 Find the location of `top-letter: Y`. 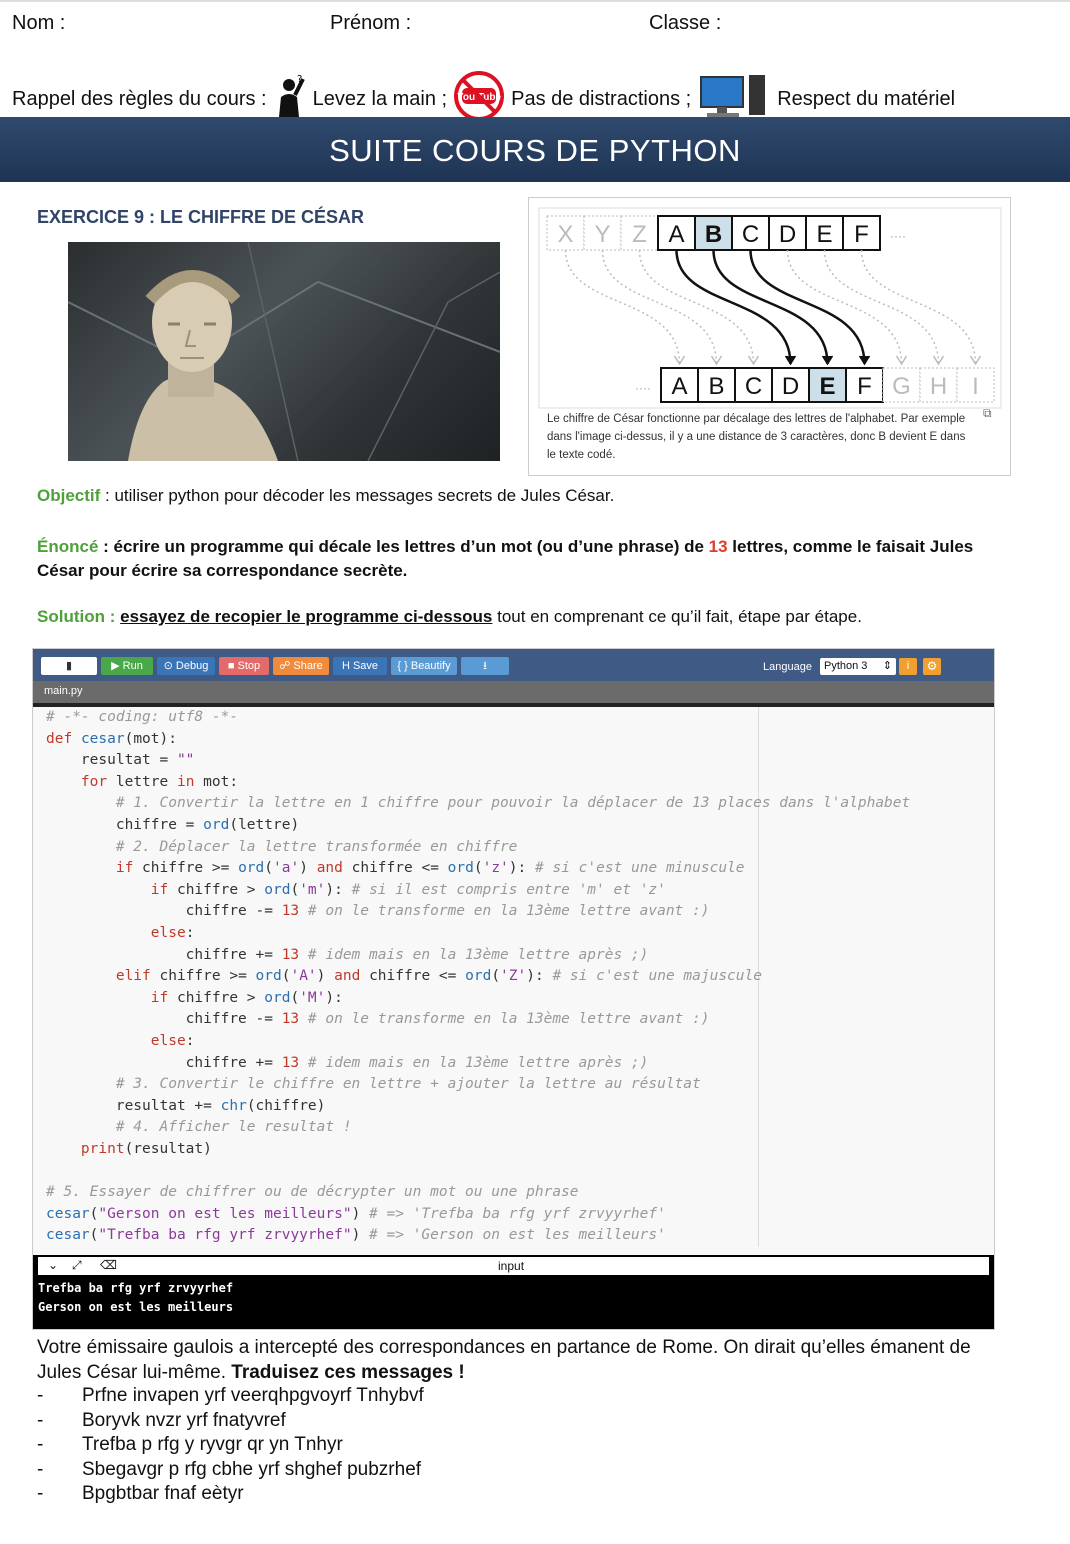

top-letter: Y is located at coordinates (602, 234).